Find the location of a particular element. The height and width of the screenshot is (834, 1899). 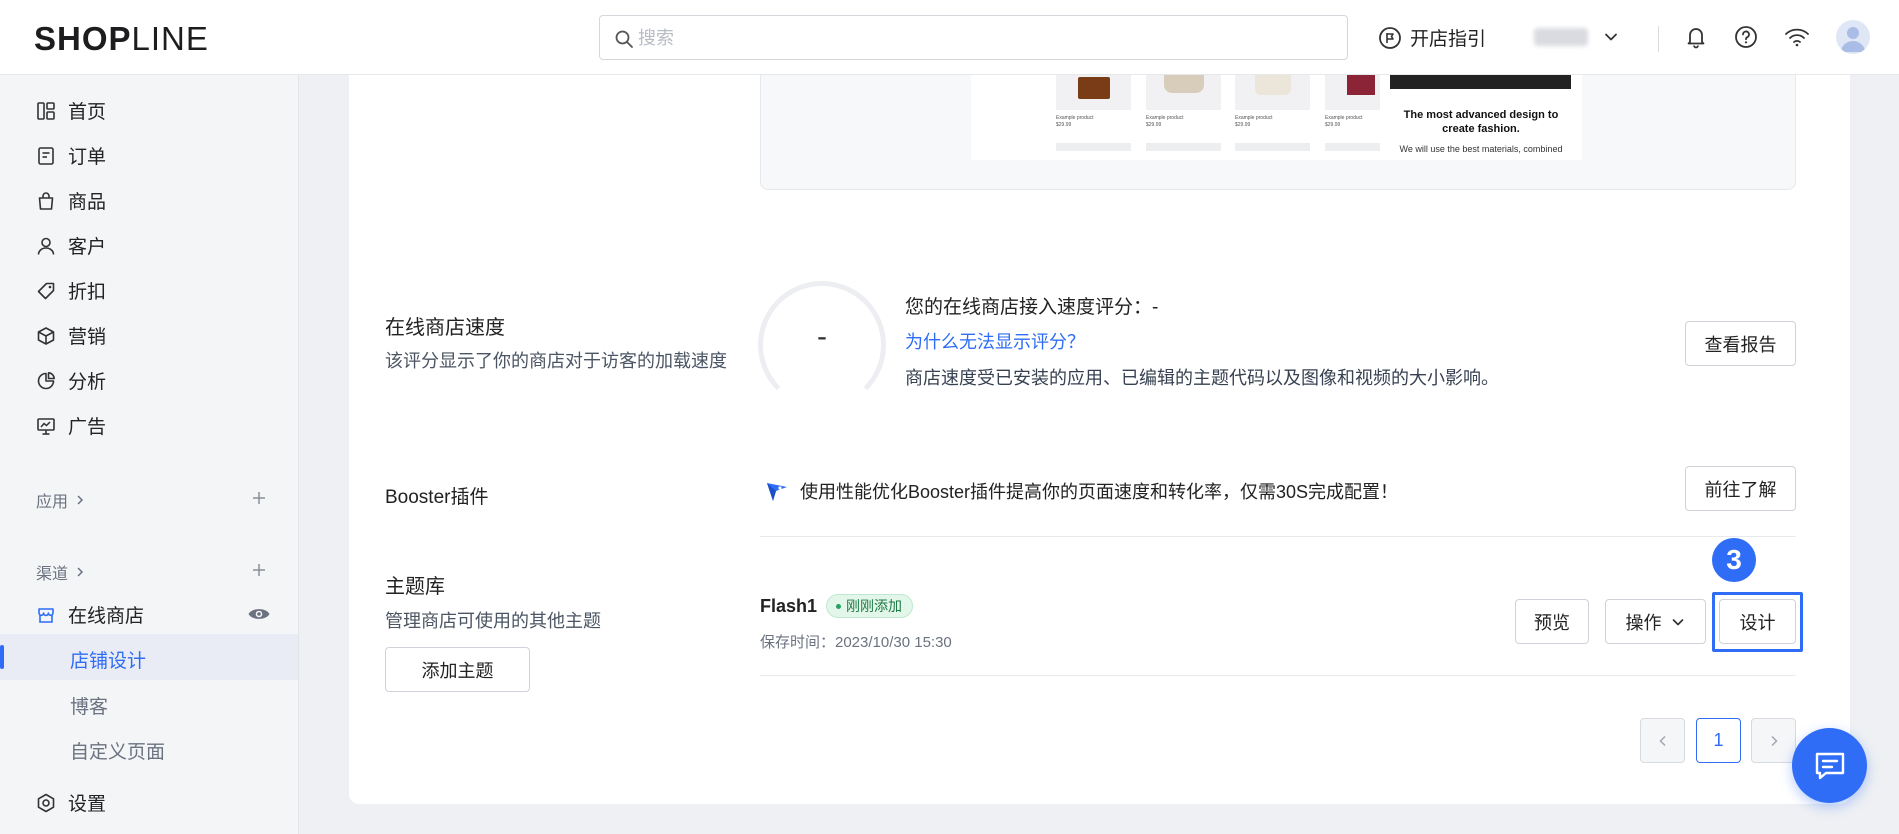

user-avatar is located at coordinates (1853, 37).